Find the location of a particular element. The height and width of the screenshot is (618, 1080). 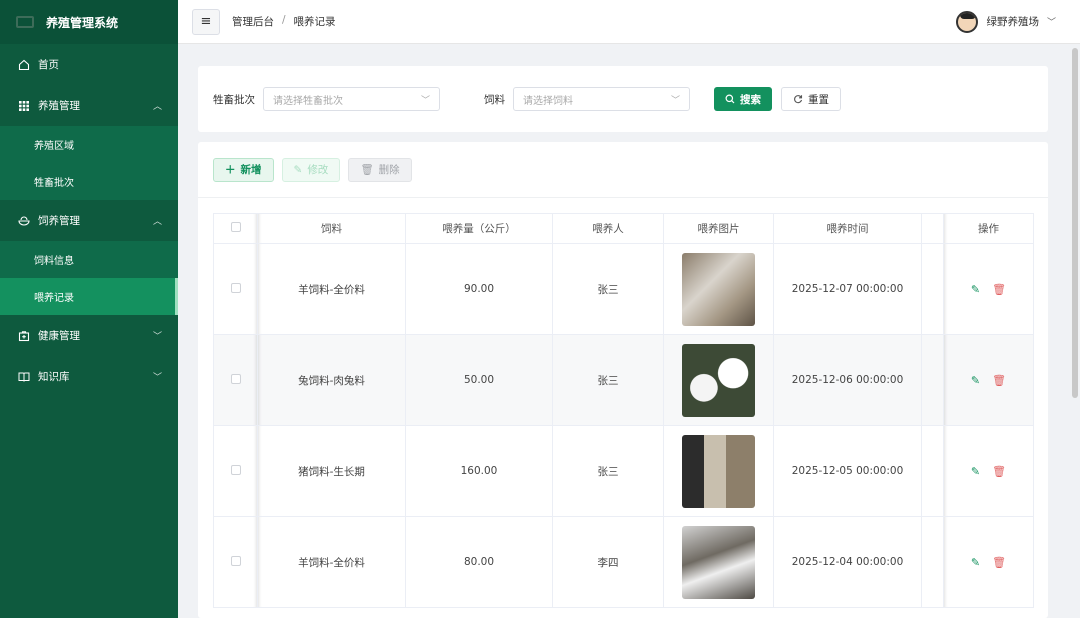

table-row: 猪饲料-生长期 160.00 张三 2025-12-05 00:00:00 ✎ 🗑 is located at coordinates (623, 471).